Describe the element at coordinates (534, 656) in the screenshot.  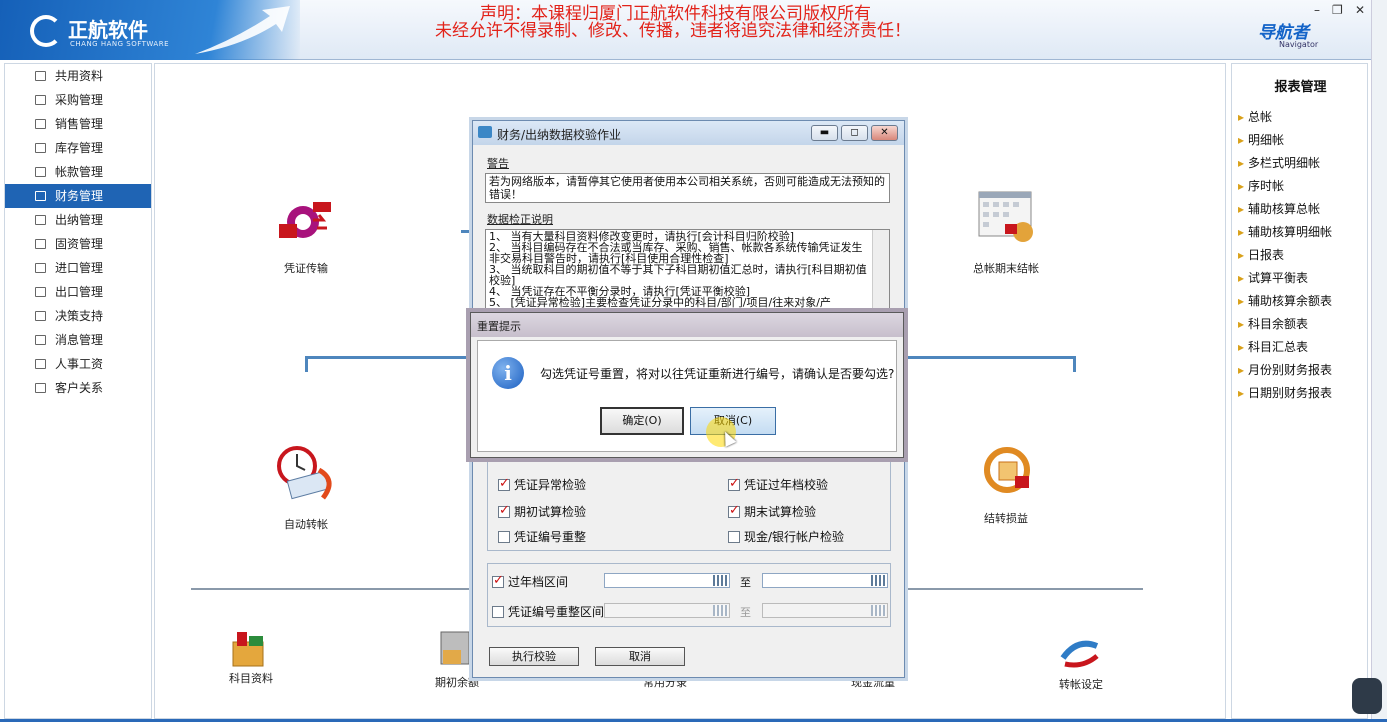
I see `execute-verification-button: 执行校验` at that location.